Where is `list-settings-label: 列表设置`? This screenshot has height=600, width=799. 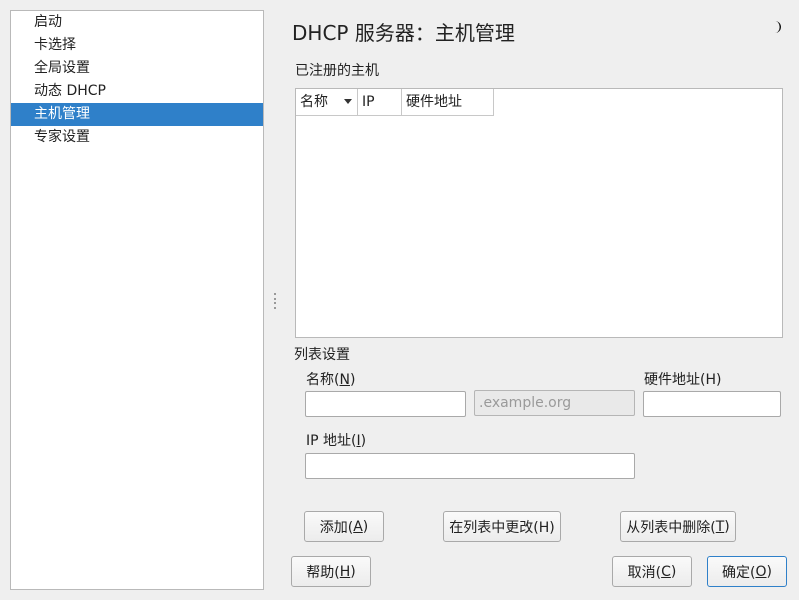 list-settings-label: 列表设置 is located at coordinates (322, 355).